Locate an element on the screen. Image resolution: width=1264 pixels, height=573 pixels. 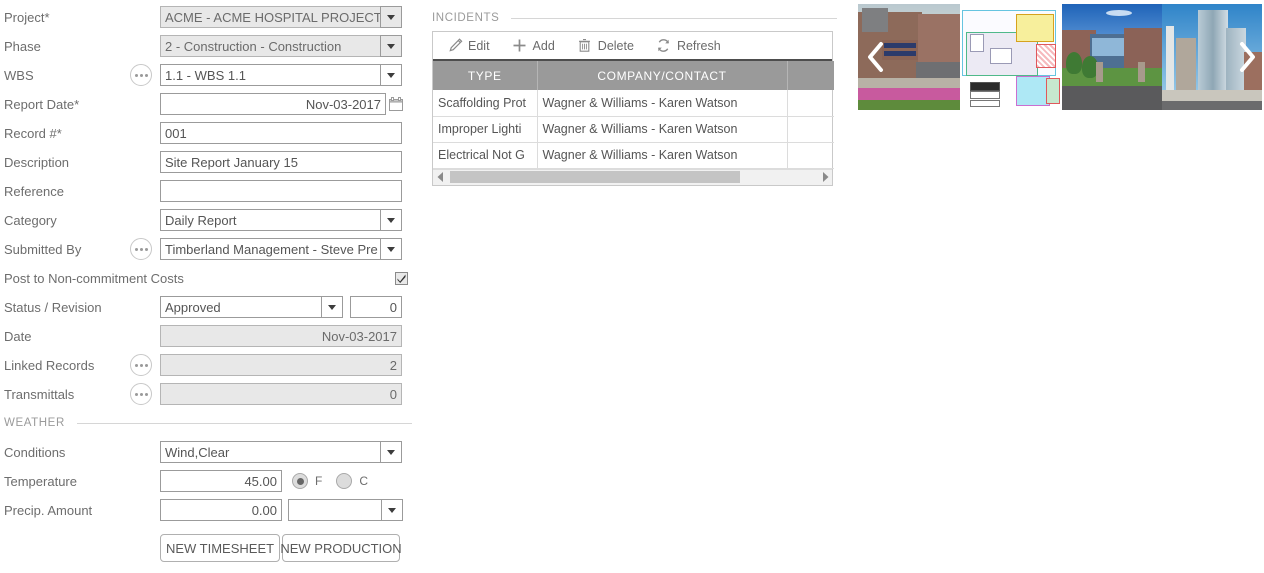
field-row-project: Project* ACME - ACME HOSPITAL PROJECT is located at coordinates (210, 17).